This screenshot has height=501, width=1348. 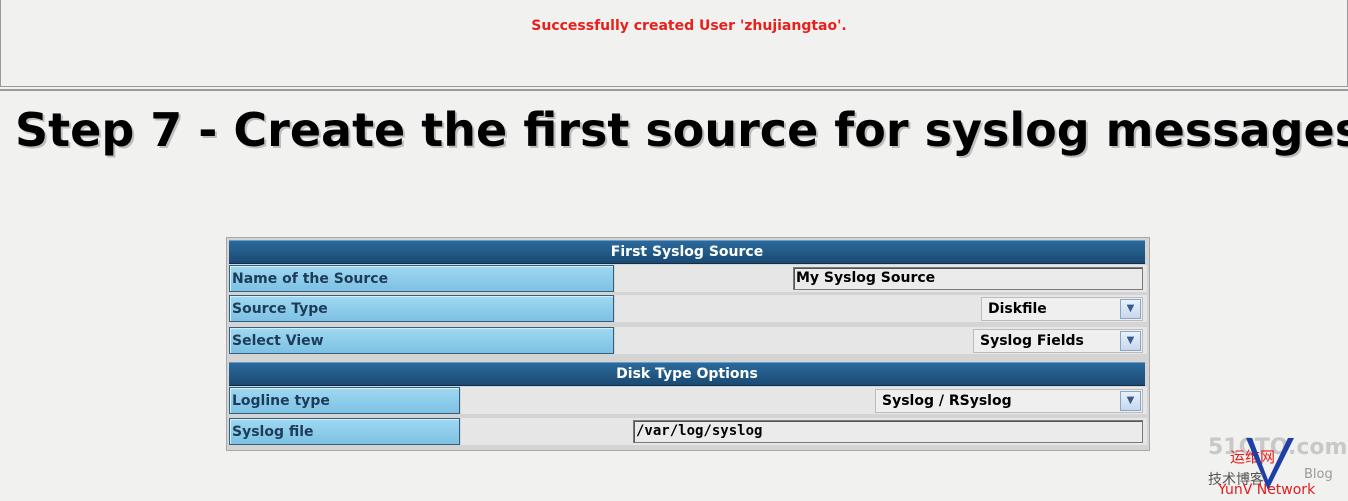 What do you see at coordinates (674, 90) in the screenshot?
I see `separator` at bounding box center [674, 90].